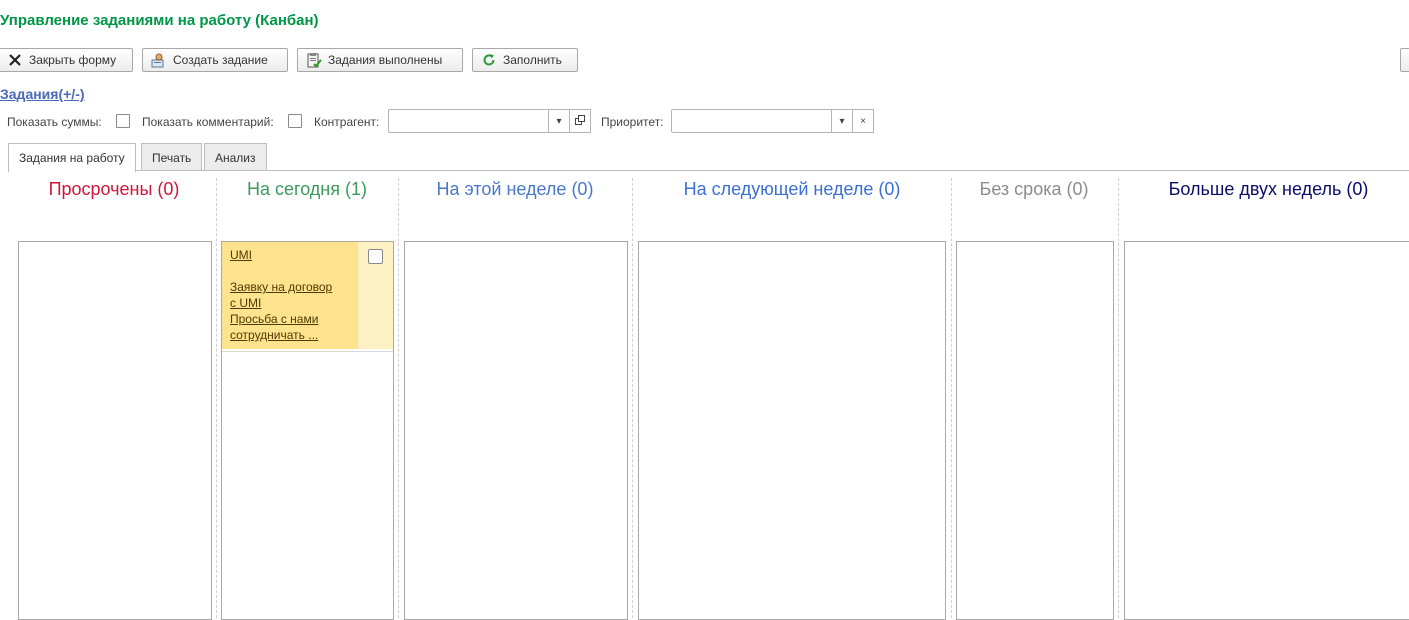  I want to click on close-icon, so click(15, 60).